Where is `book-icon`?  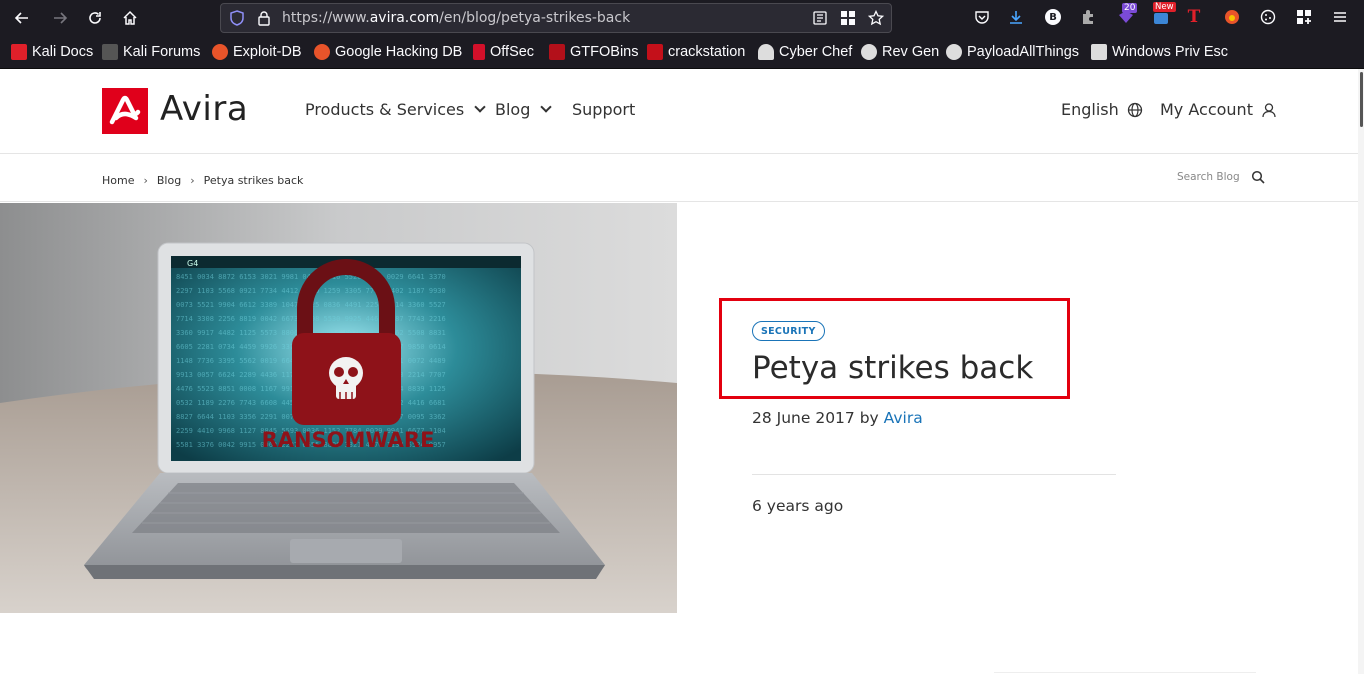 book-icon is located at coordinates (1099, 52).